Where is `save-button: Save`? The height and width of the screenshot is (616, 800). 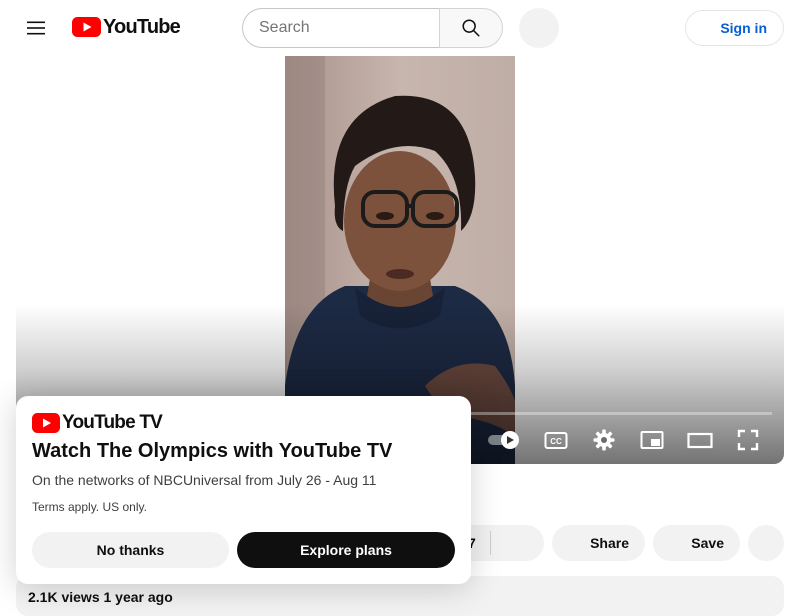 save-button: Save is located at coordinates (696, 543).